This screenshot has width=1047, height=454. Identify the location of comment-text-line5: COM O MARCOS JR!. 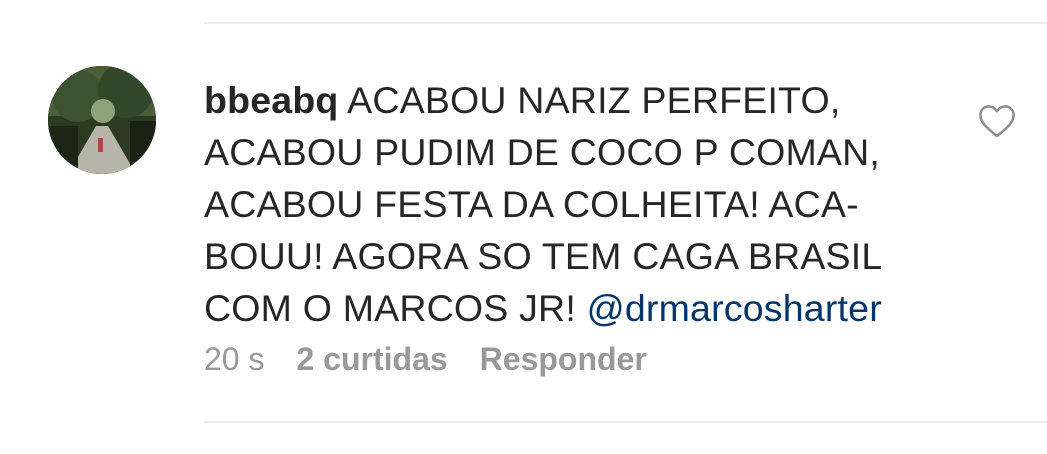
(390, 308).